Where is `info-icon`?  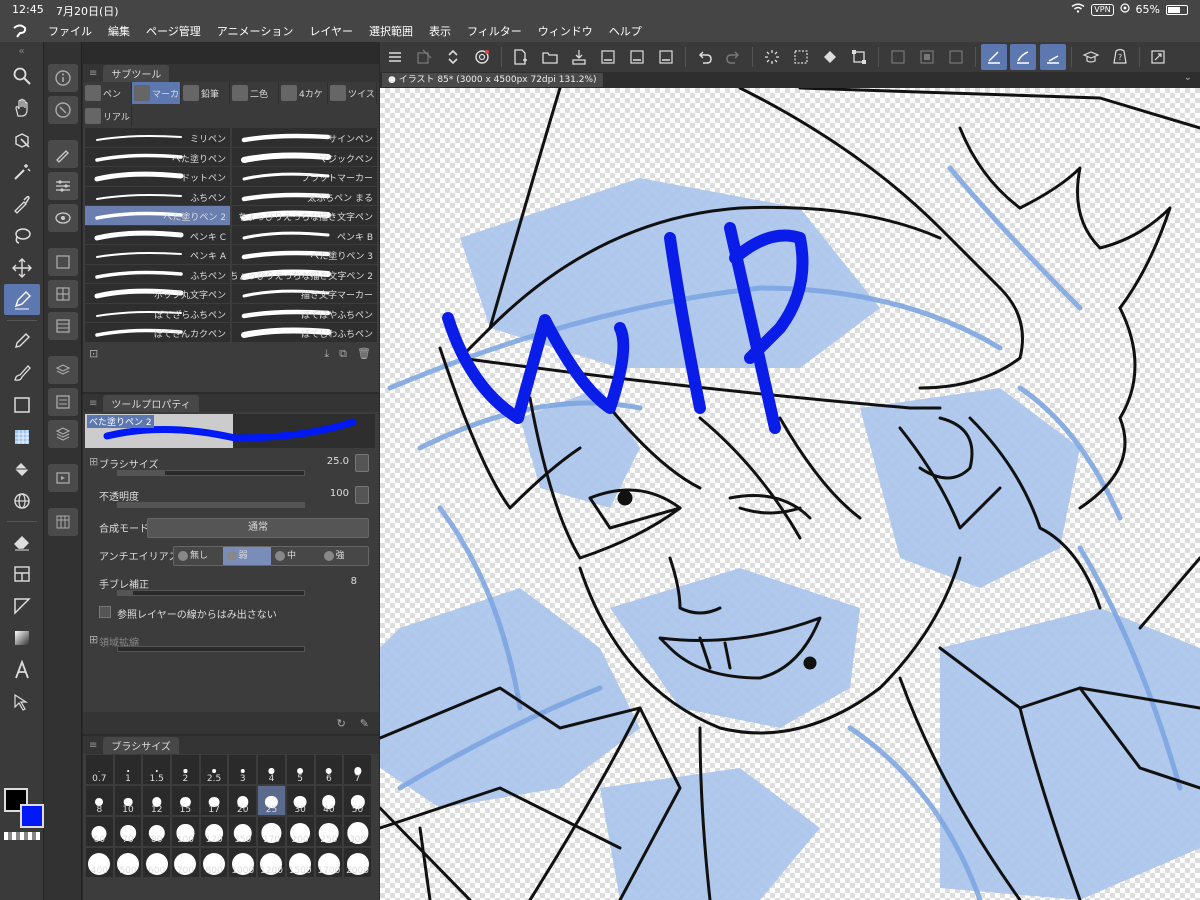 info-icon is located at coordinates (62, 78).